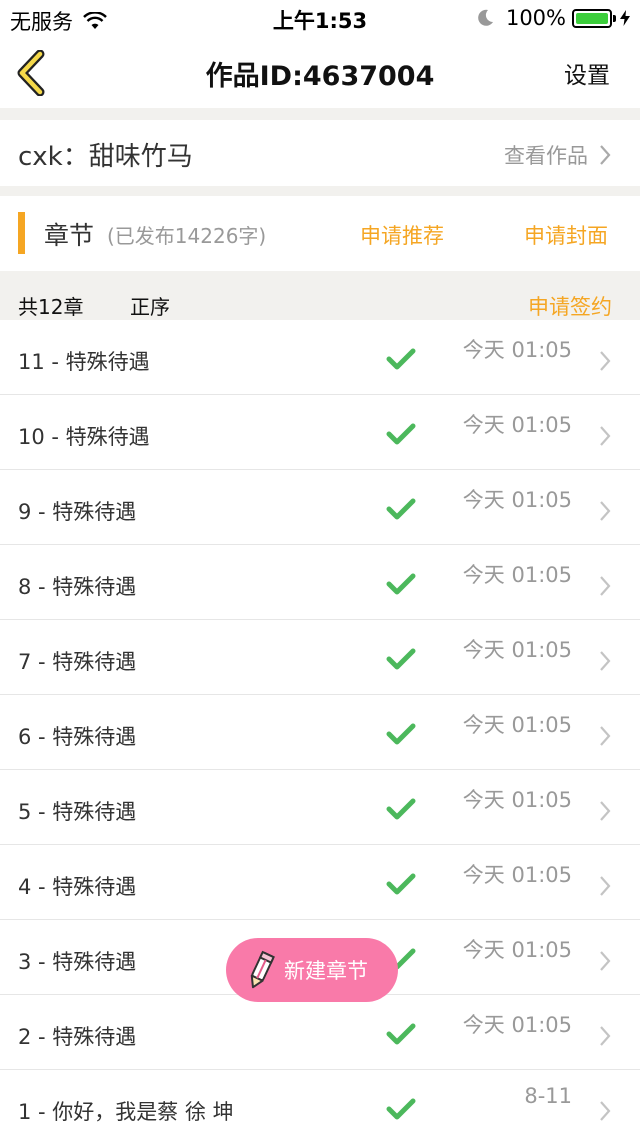 The height and width of the screenshot is (1139, 640). What do you see at coordinates (320, 1104) in the screenshot?
I see `chapter-row: 1 - 你好，我是蔡 徐 坤 8-11` at bounding box center [320, 1104].